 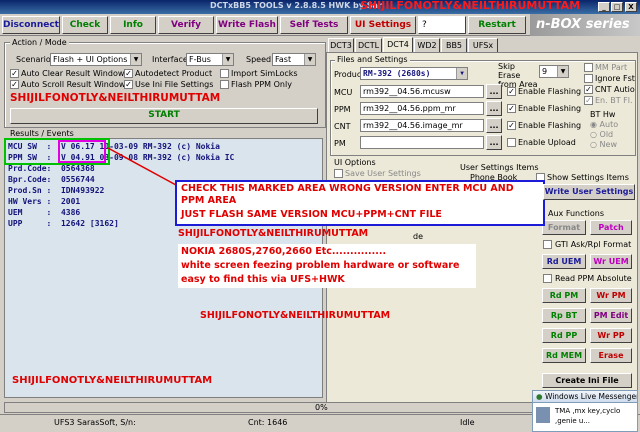 I want to click on messenger-avatar, so click(x=543, y=415).